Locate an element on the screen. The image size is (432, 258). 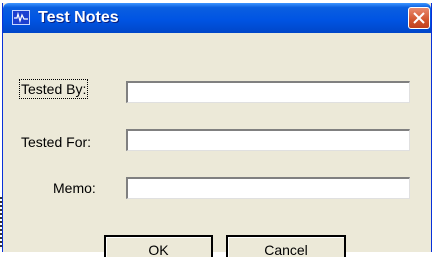
waveform-icon is located at coordinates (21, 17).